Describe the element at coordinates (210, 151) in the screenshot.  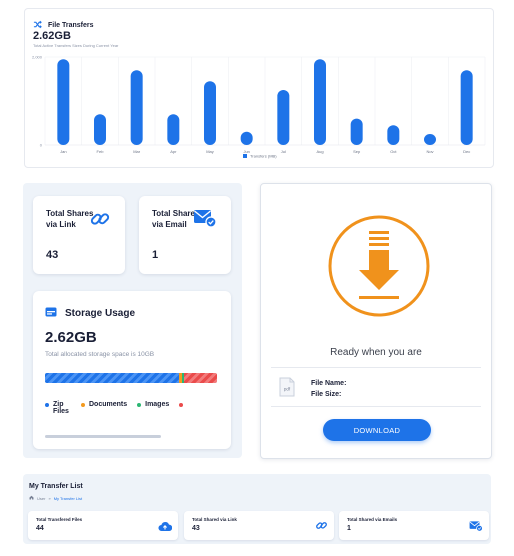
I see `x-tick-label: May` at that location.